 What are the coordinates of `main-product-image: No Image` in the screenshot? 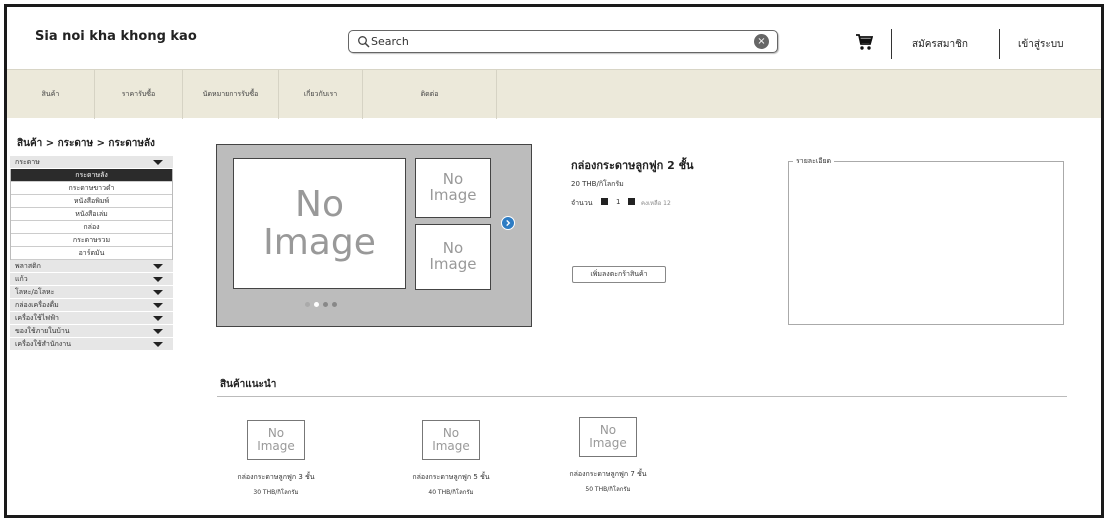 It's located at (319, 223).